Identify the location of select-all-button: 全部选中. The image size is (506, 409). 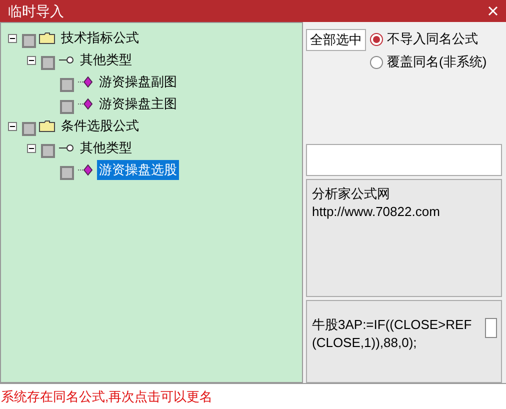
(336, 40).